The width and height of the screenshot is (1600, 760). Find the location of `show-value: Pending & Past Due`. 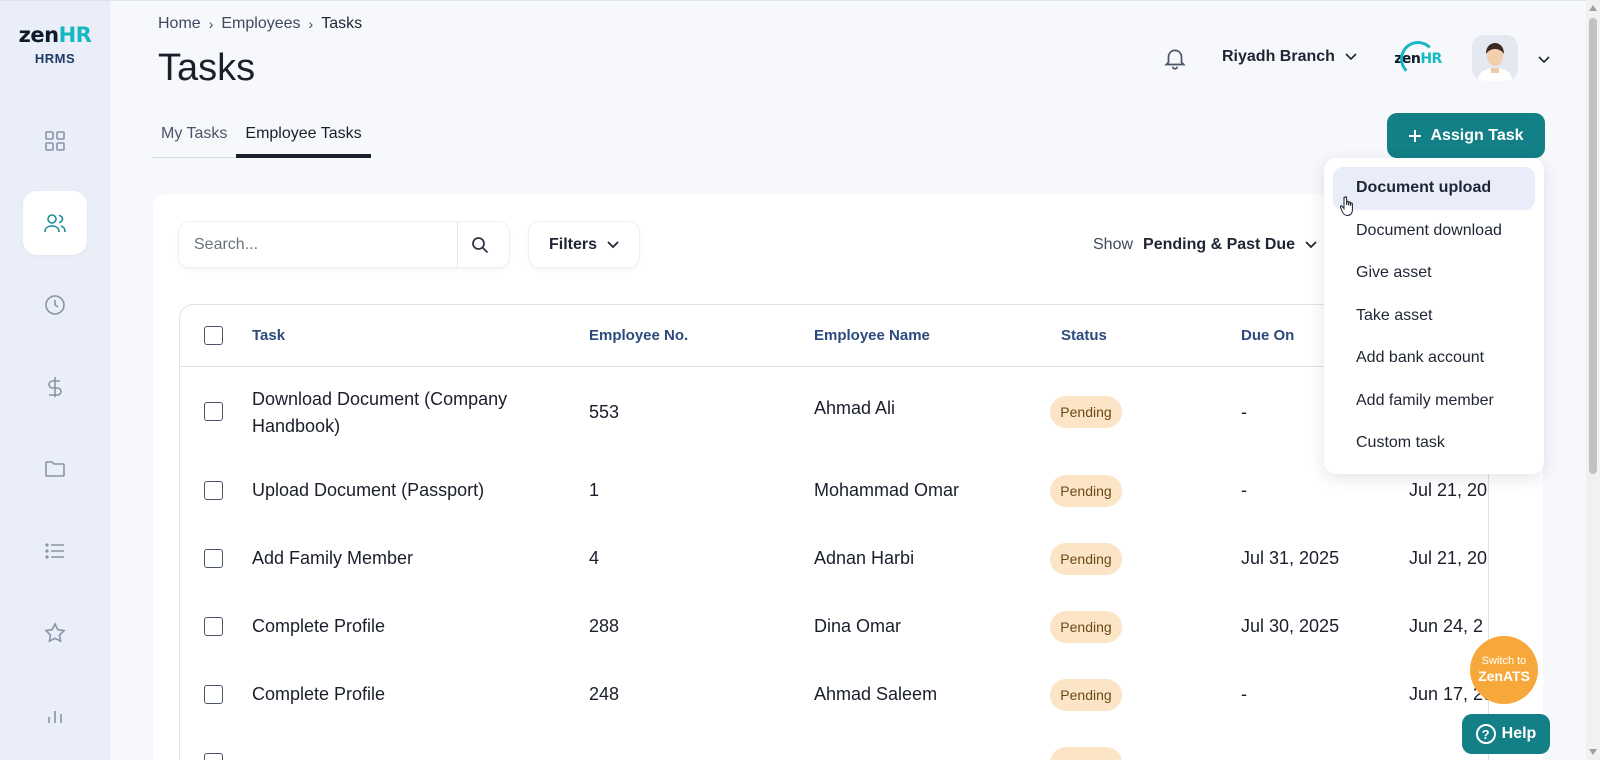

show-value: Pending & Past Due is located at coordinates (1219, 244).